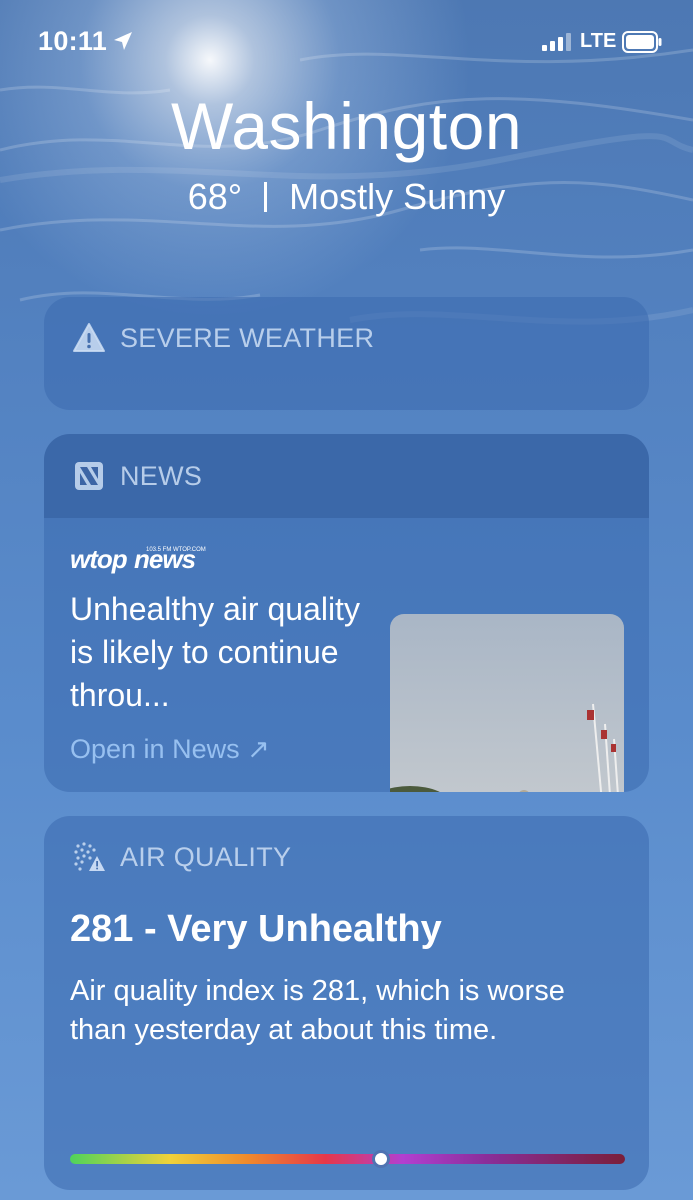 This screenshot has width=693, height=1200. Describe the element at coordinates (170, 749) in the screenshot. I see `open-in-news-link: Open in News ↗` at that location.